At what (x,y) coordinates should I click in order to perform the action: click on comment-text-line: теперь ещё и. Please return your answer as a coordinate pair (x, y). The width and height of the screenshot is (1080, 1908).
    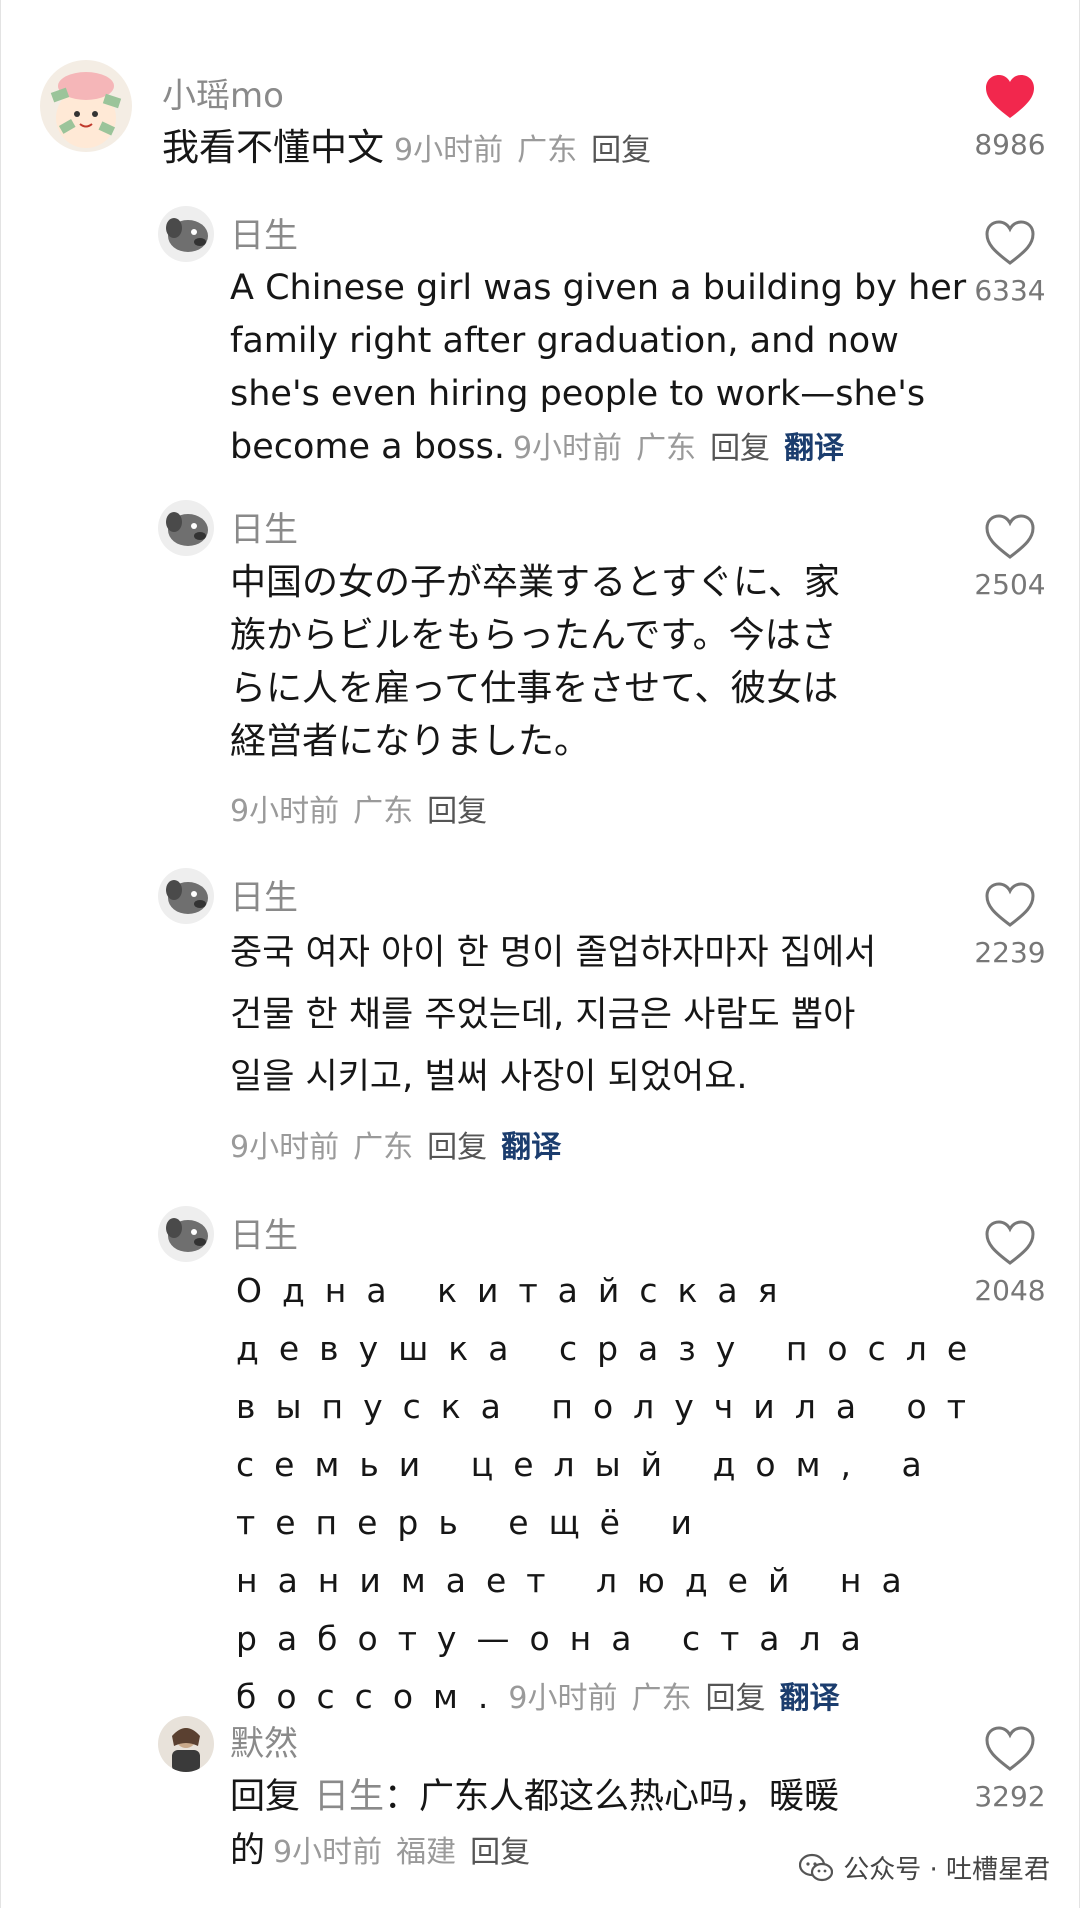
    Looking at the image, I should click on (474, 1522).